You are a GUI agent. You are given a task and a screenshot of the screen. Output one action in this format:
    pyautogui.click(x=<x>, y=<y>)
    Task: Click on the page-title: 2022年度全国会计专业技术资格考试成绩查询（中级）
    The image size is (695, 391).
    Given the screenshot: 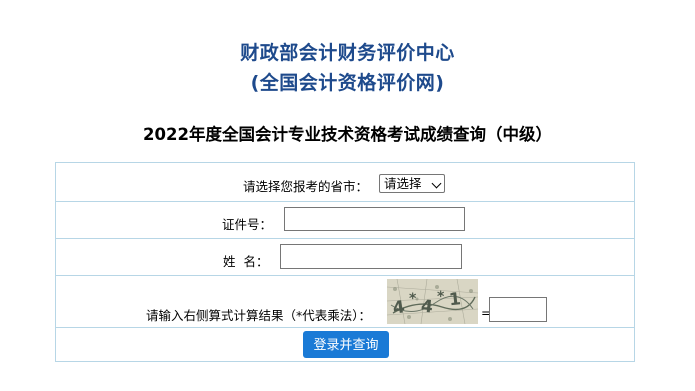 What is the action you would take?
    pyautogui.click(x=347, y=134)
    